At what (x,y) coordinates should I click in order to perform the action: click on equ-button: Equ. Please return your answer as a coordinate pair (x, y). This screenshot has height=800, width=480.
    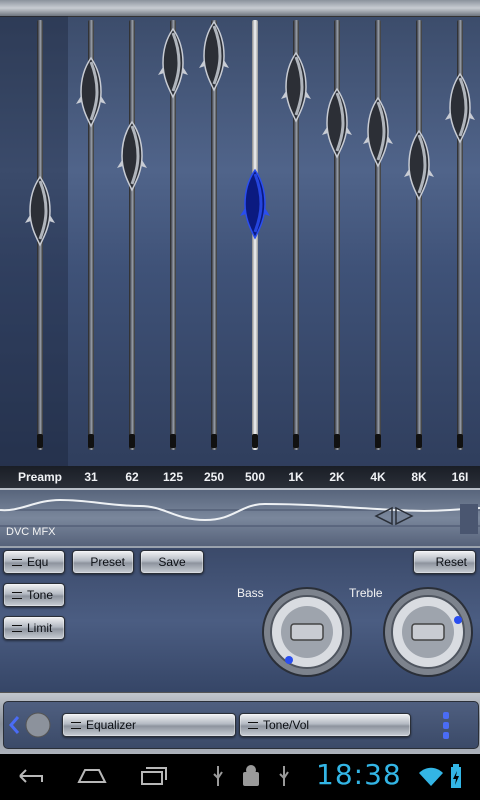
    Looking at the image, I should click on (34, 562).